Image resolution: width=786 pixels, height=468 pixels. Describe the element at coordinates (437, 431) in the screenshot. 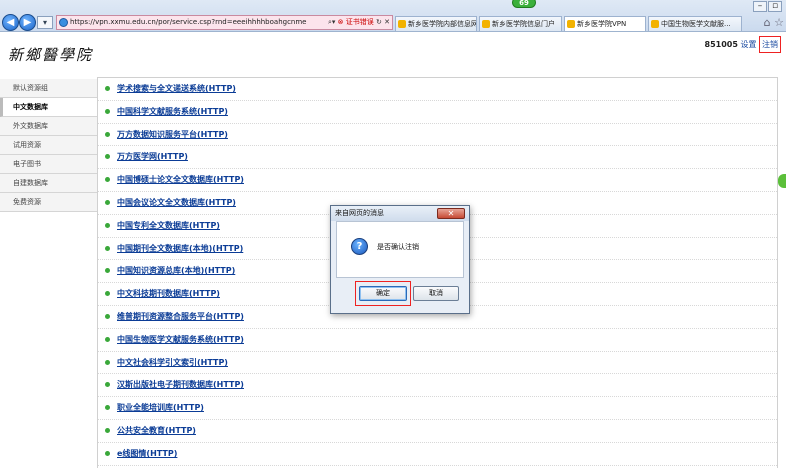

I see `list-item: 公共安全教育(HTTP)` at that location.